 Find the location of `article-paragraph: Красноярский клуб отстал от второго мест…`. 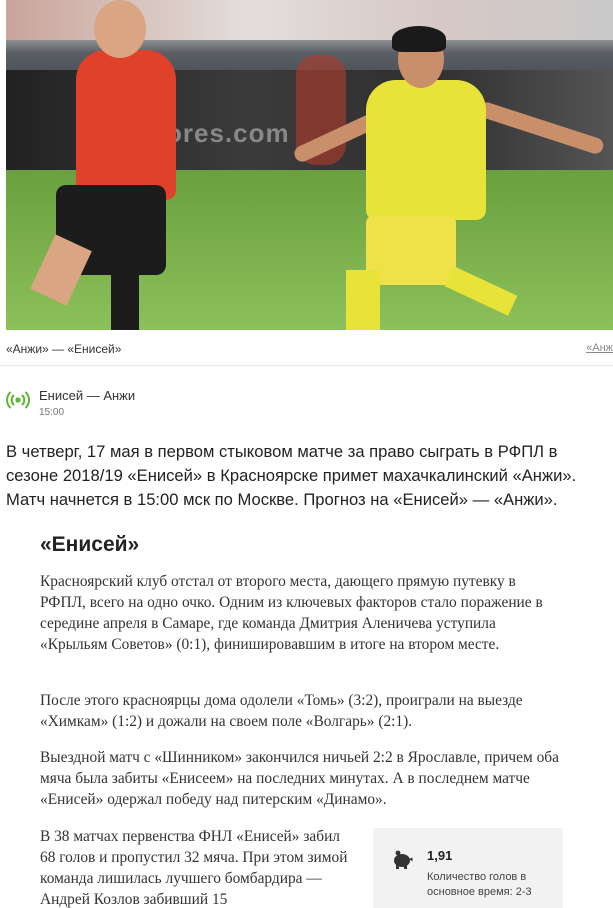

article-paragraph: Красноярский клуб отстал от второго мест… is located at coordinates (291, 613).